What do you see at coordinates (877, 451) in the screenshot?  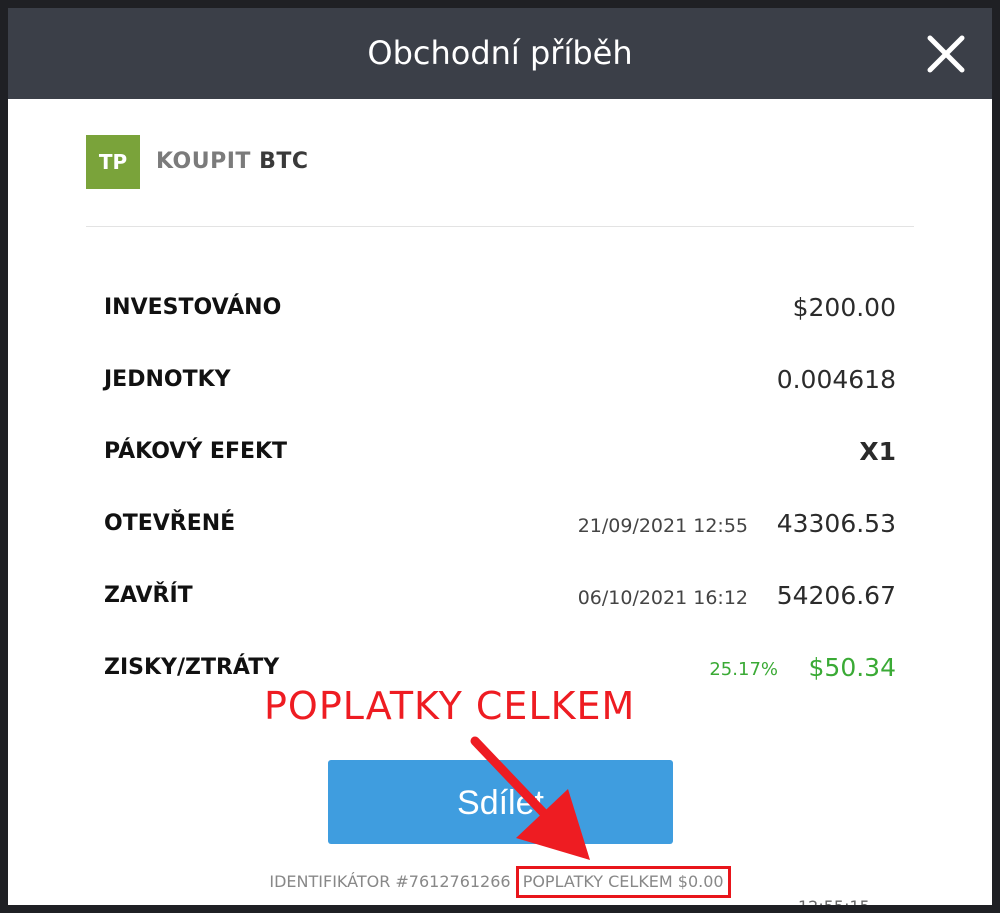 I see `leverage-value: X1` at bounding box center [877, 451].